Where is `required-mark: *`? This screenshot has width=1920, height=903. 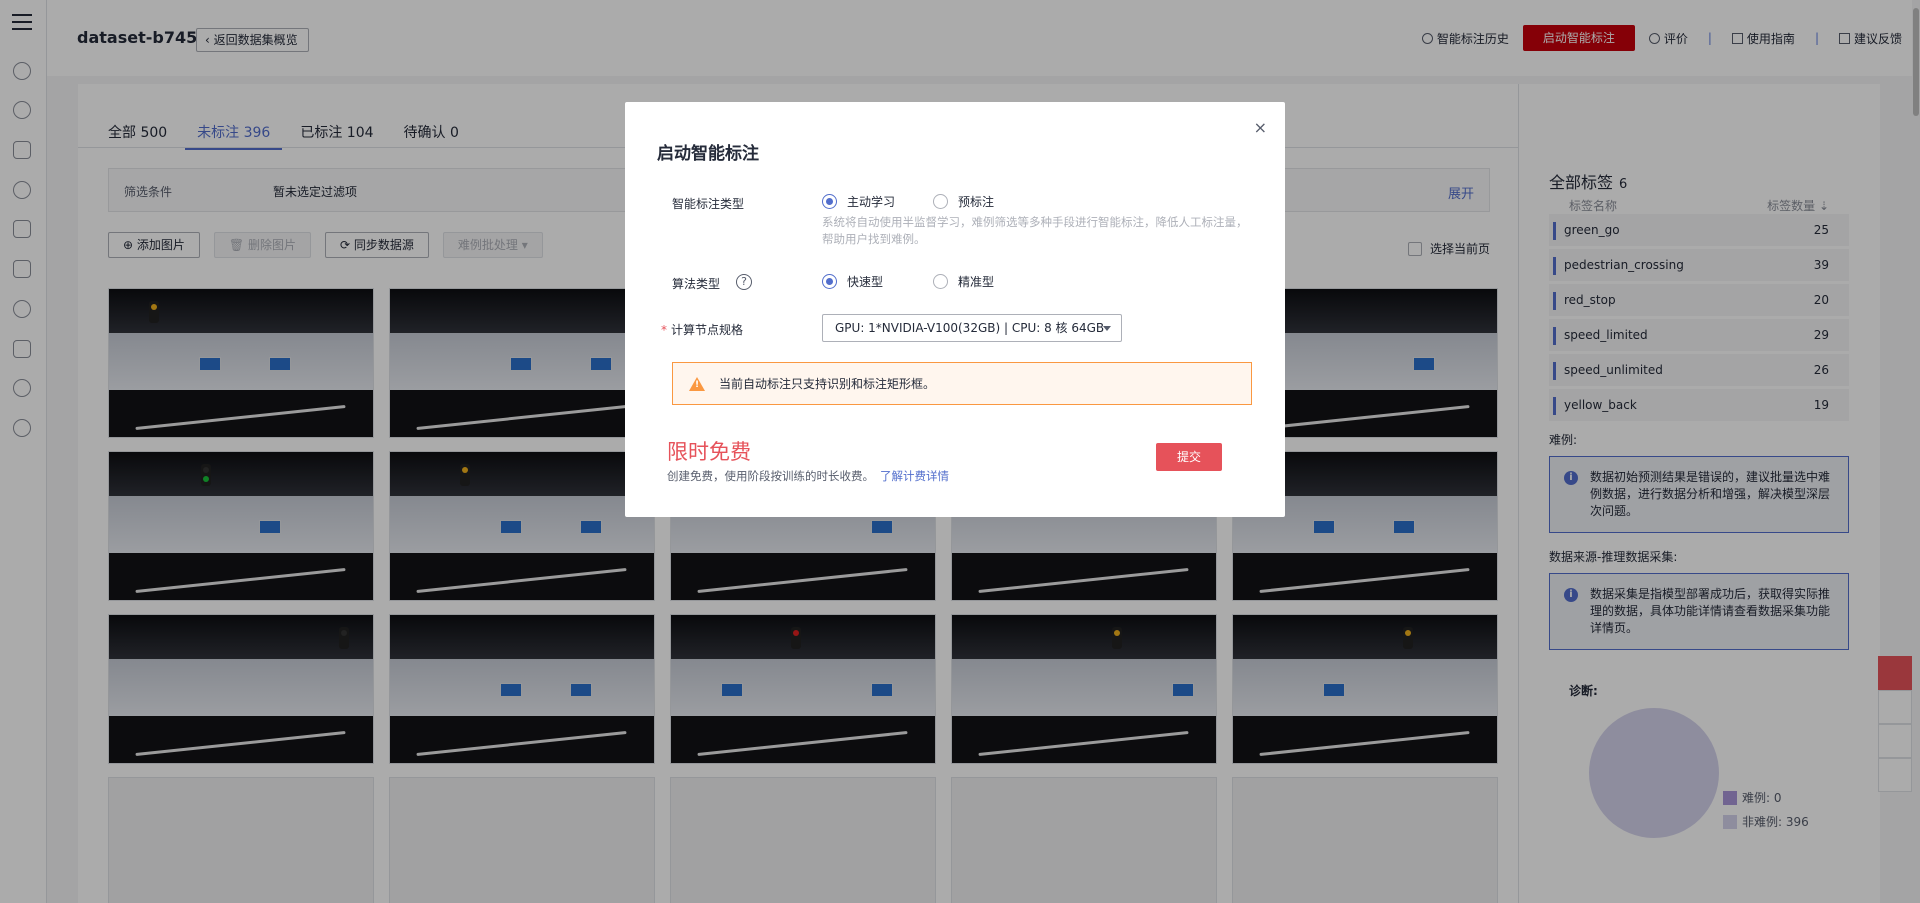 required-mark: * is located at coordinates (664, 330).